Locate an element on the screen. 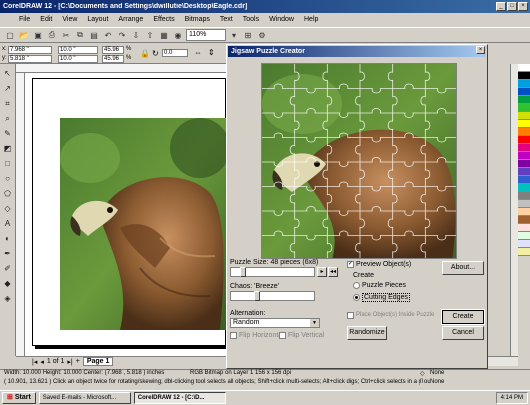  lock-ratio-icon: 🔒 is located at coordinates (145, 53).